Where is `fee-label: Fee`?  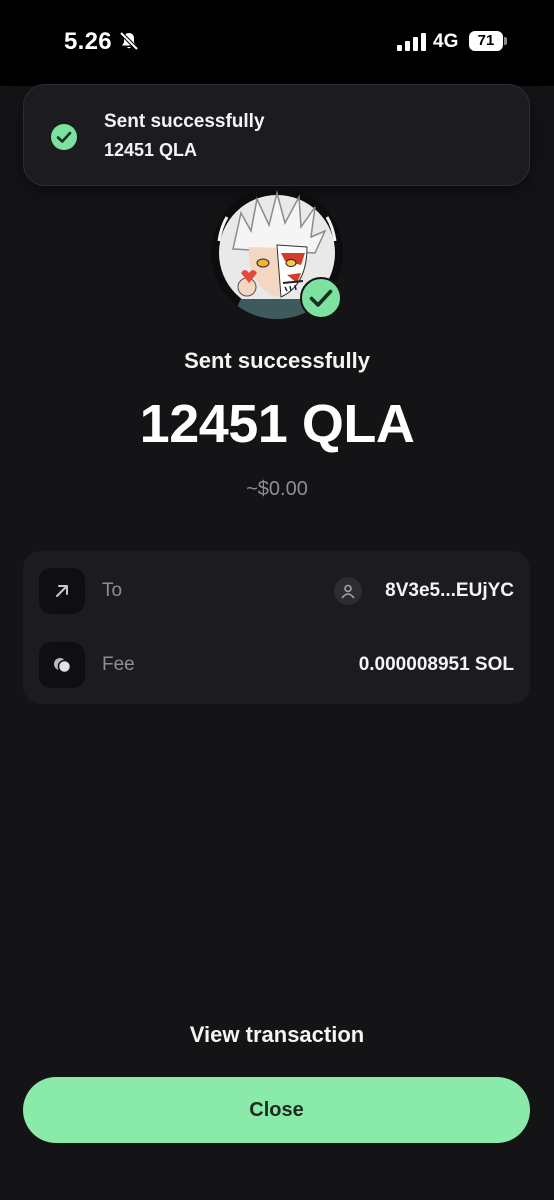 fee-label: Fee is located at coordinates (118, 664).